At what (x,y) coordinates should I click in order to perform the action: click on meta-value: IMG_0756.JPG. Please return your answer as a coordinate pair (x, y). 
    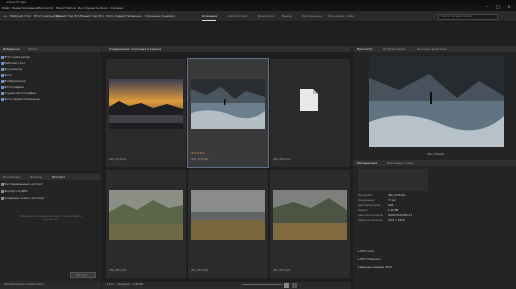
    Looking at the image, I should click on (397, 195).